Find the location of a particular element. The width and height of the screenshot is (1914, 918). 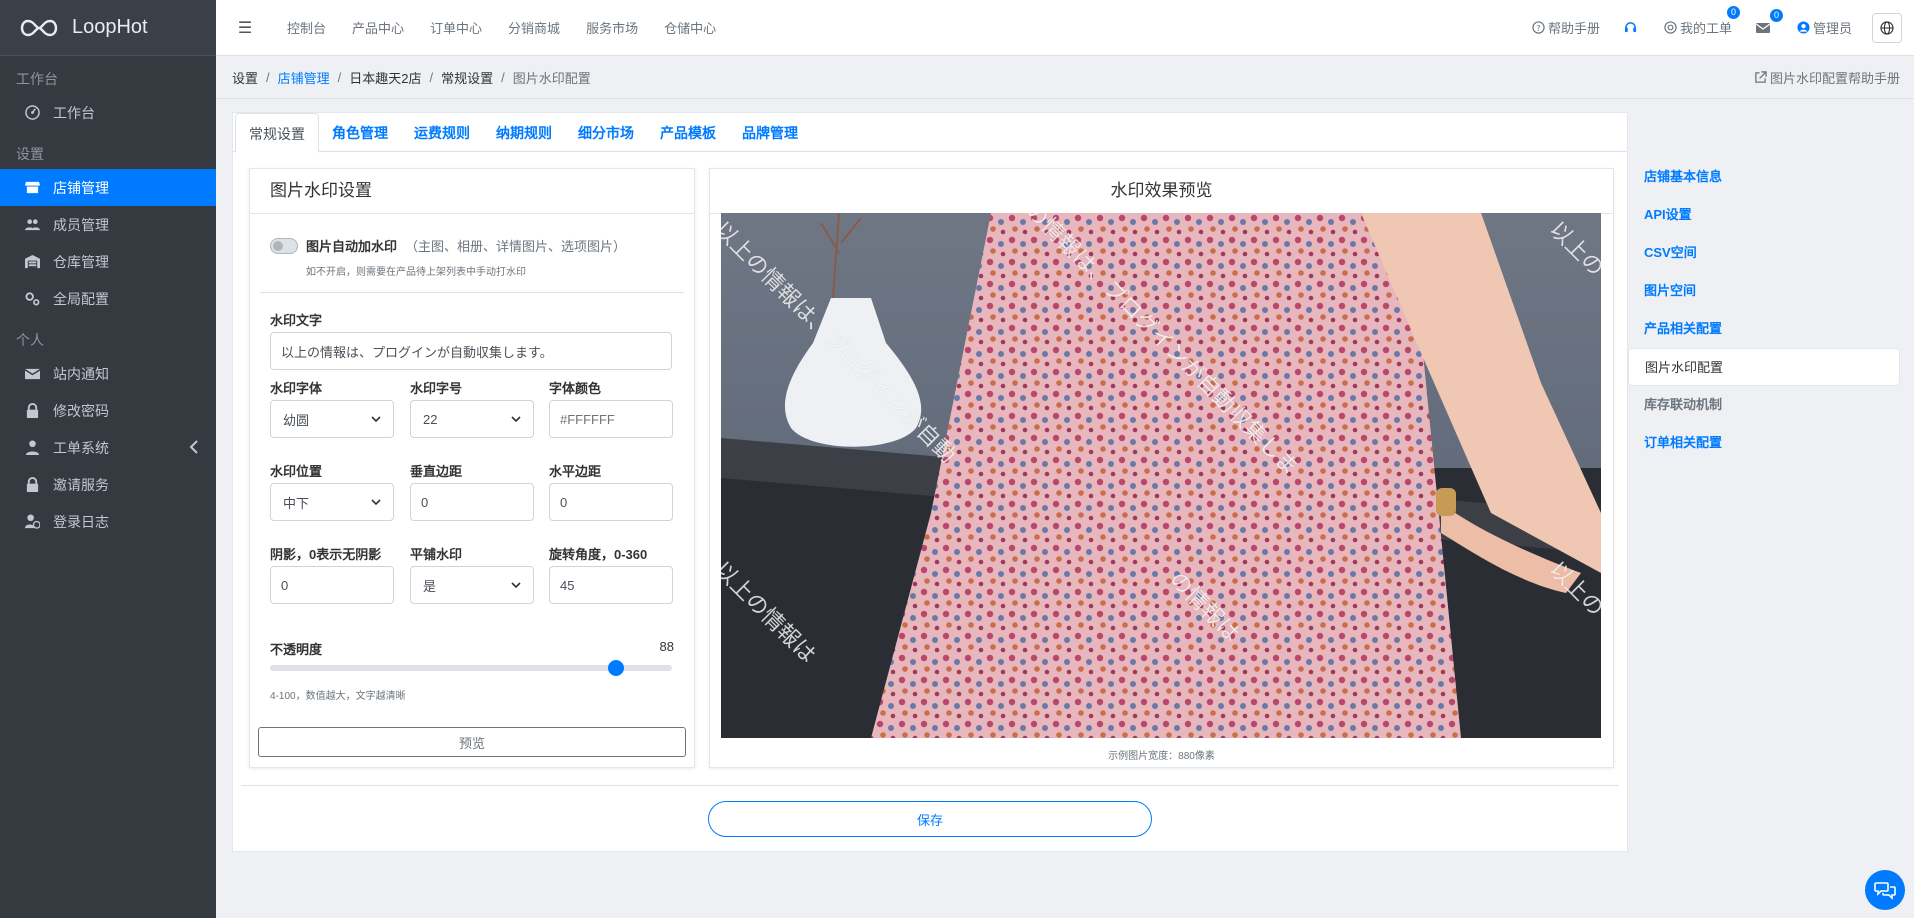

opacity-slider-handle is located at coordinates (615, 668).